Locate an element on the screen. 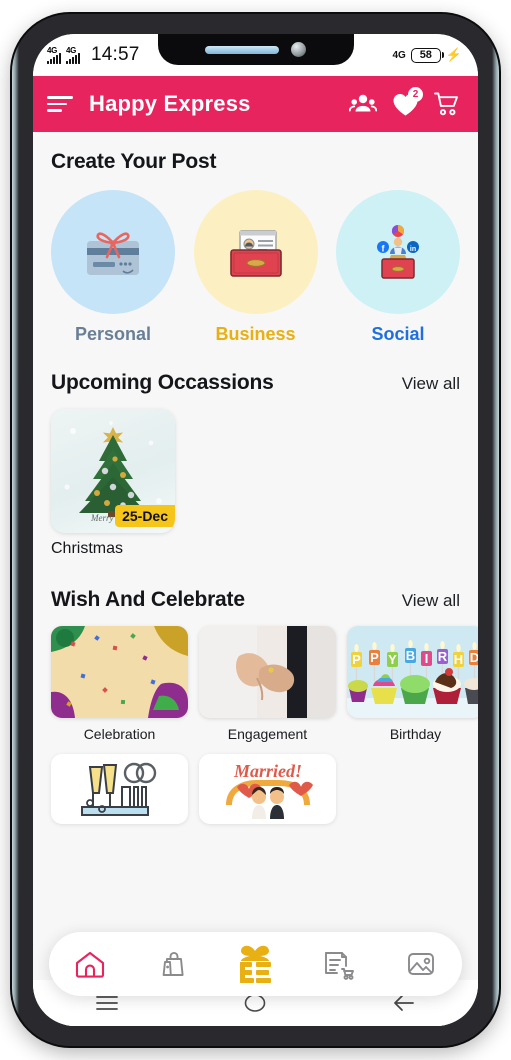 The image size is (511, 1060). network-type-label-right: 4G is located at coordinates (399, 55).